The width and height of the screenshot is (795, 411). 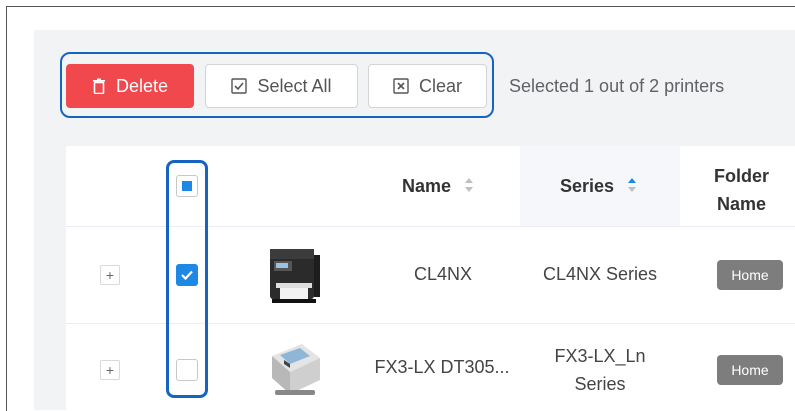 What do you see at coordinates (600, 370) in the screenshot?
I see `printer-series: FX3-LX_Ln Series` at bounding box center [600, 370].